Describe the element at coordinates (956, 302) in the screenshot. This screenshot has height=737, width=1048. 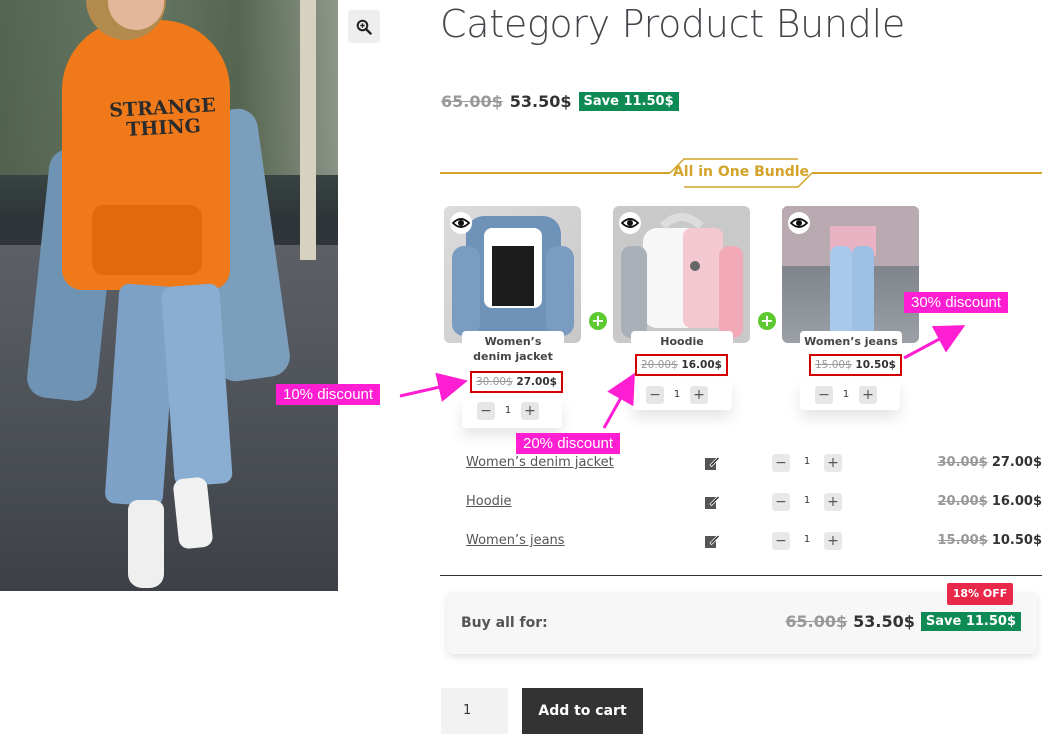
I see `discount-callout: 30% discount` at that location.